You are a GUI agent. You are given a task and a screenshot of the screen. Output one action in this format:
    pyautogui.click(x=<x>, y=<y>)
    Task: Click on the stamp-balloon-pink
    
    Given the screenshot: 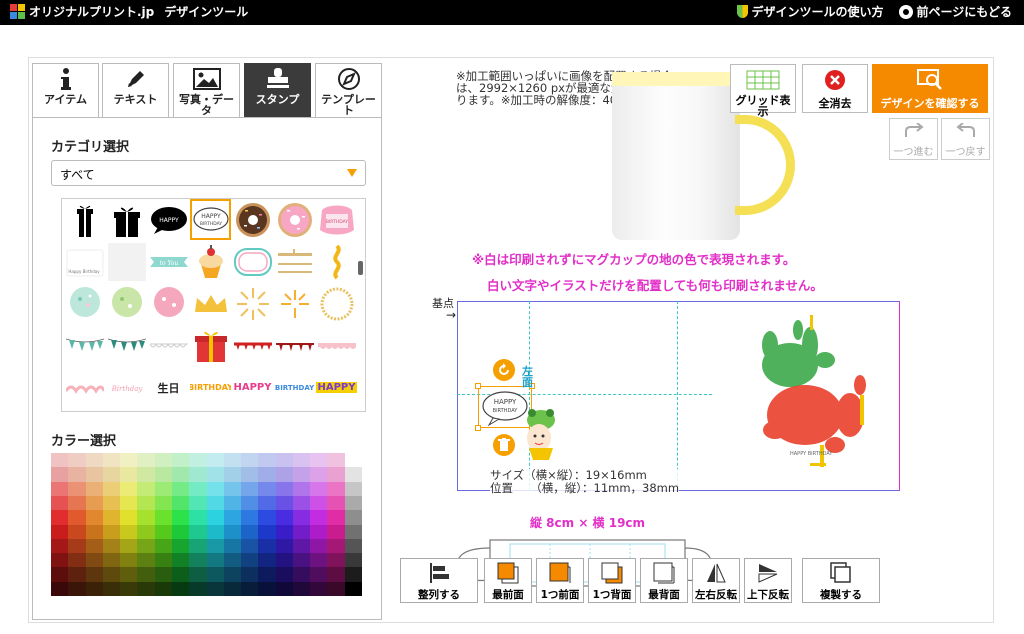 What is the action you would take?
    pyautogui.click(x=168, y=303)
    